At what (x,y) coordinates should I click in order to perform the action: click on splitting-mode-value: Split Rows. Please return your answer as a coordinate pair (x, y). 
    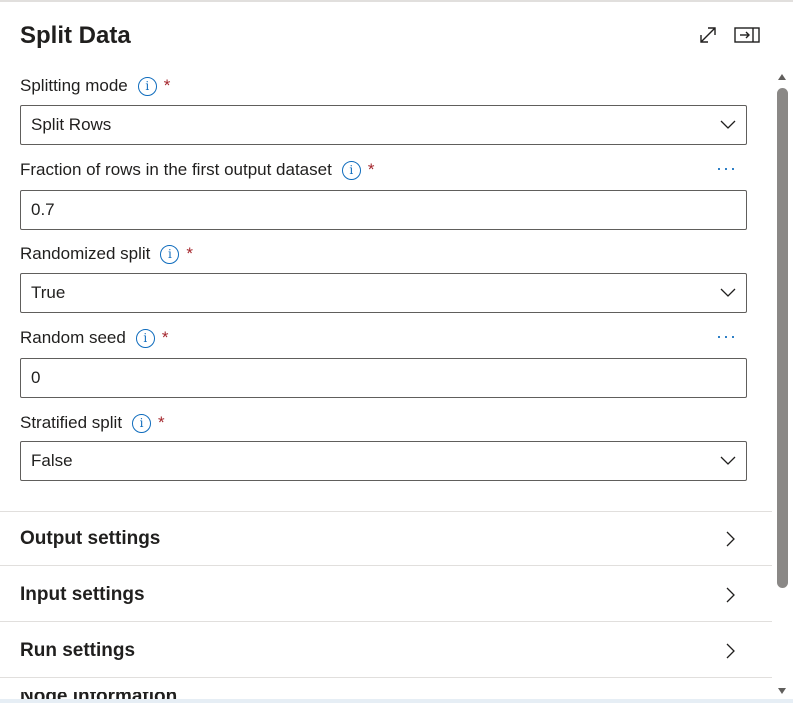
    Looking at the image, I should click on (71, 124).